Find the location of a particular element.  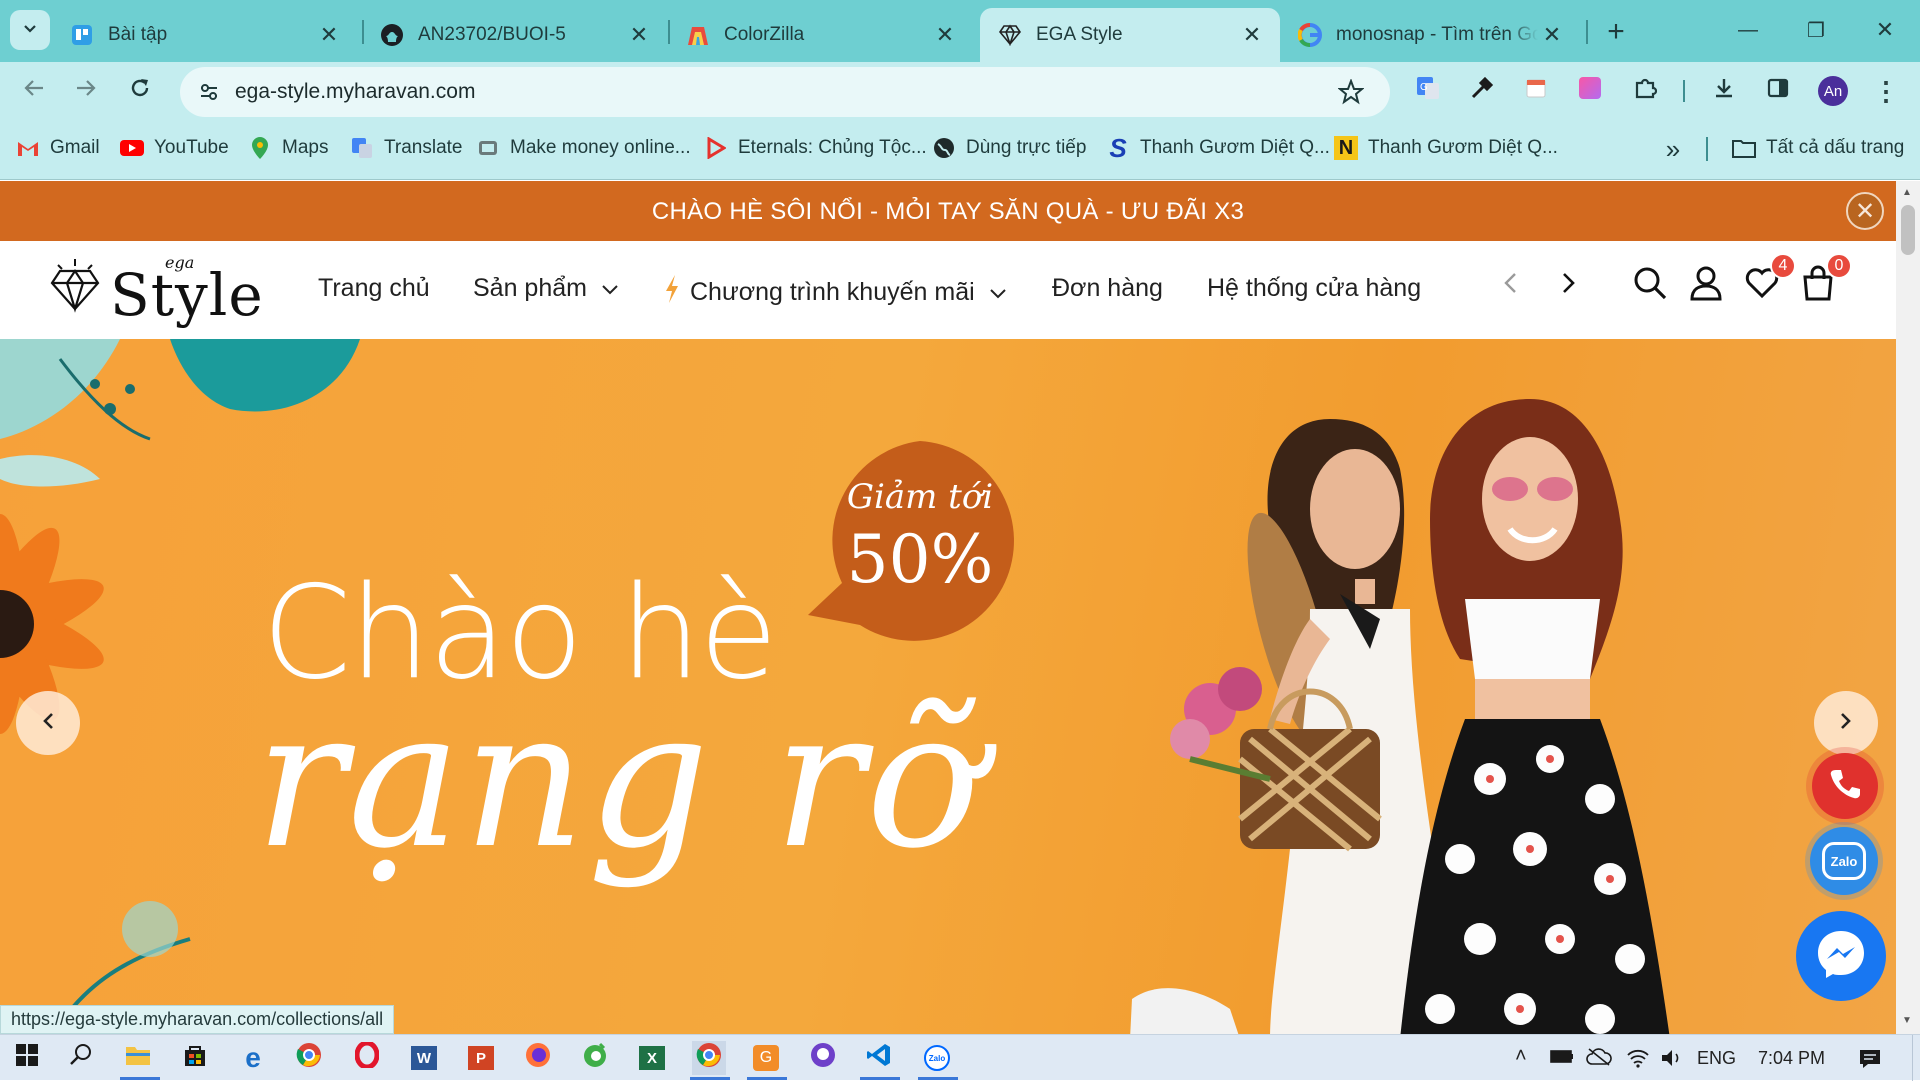

download-icon is located at coordinates (1724, 91).